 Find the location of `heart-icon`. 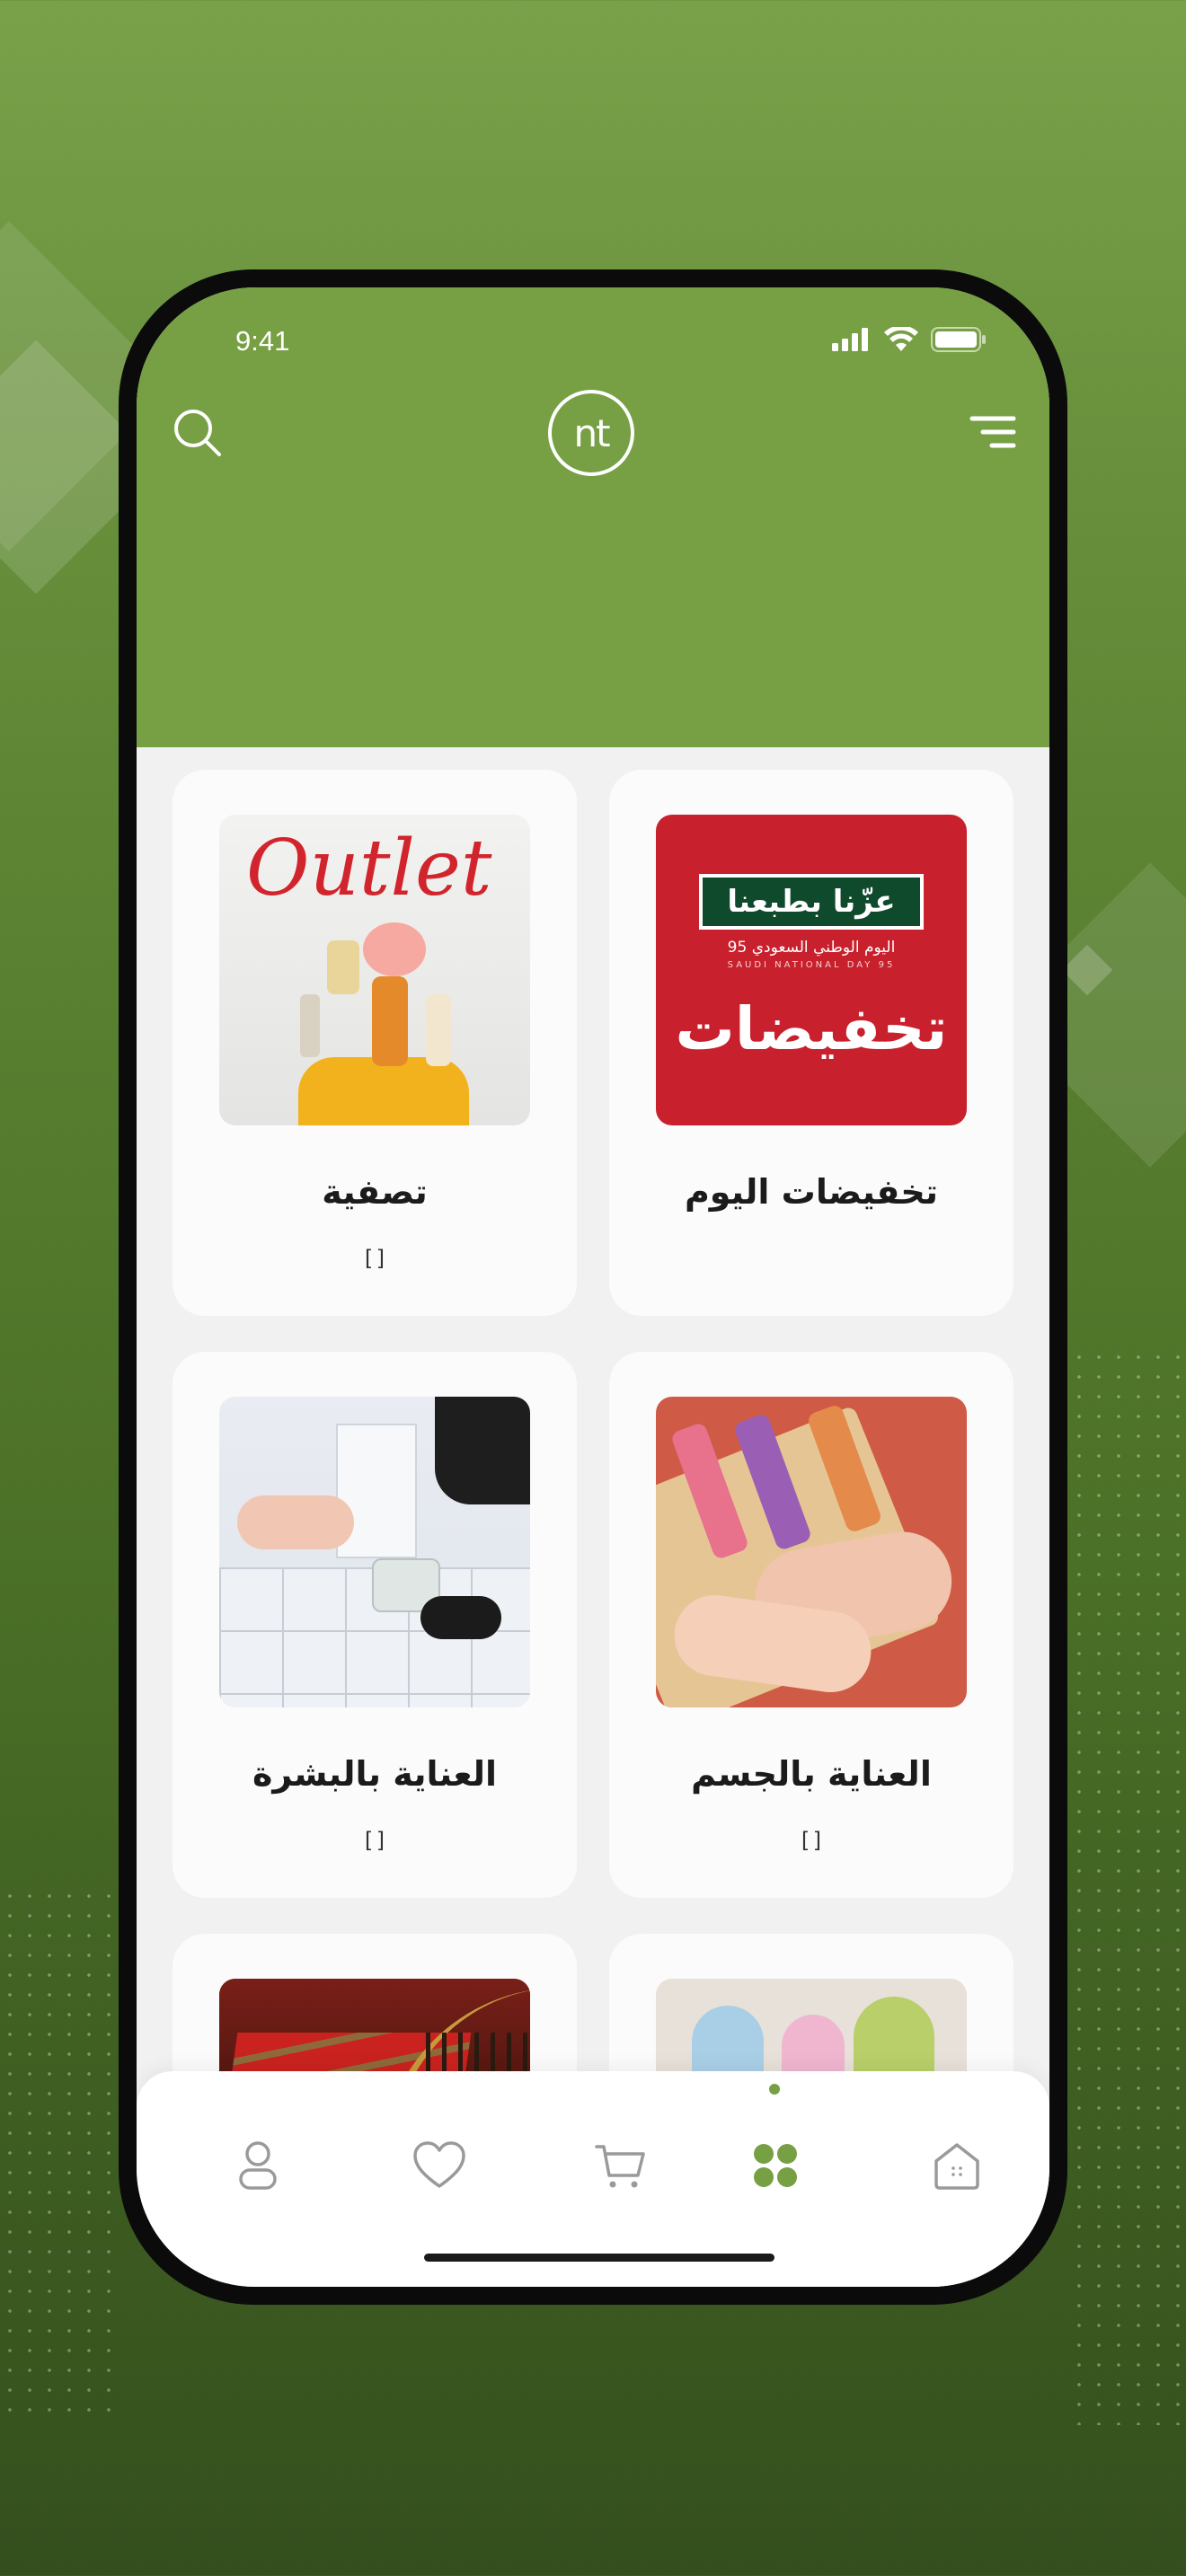

heart-icon is located at coordinates (439, 2164).